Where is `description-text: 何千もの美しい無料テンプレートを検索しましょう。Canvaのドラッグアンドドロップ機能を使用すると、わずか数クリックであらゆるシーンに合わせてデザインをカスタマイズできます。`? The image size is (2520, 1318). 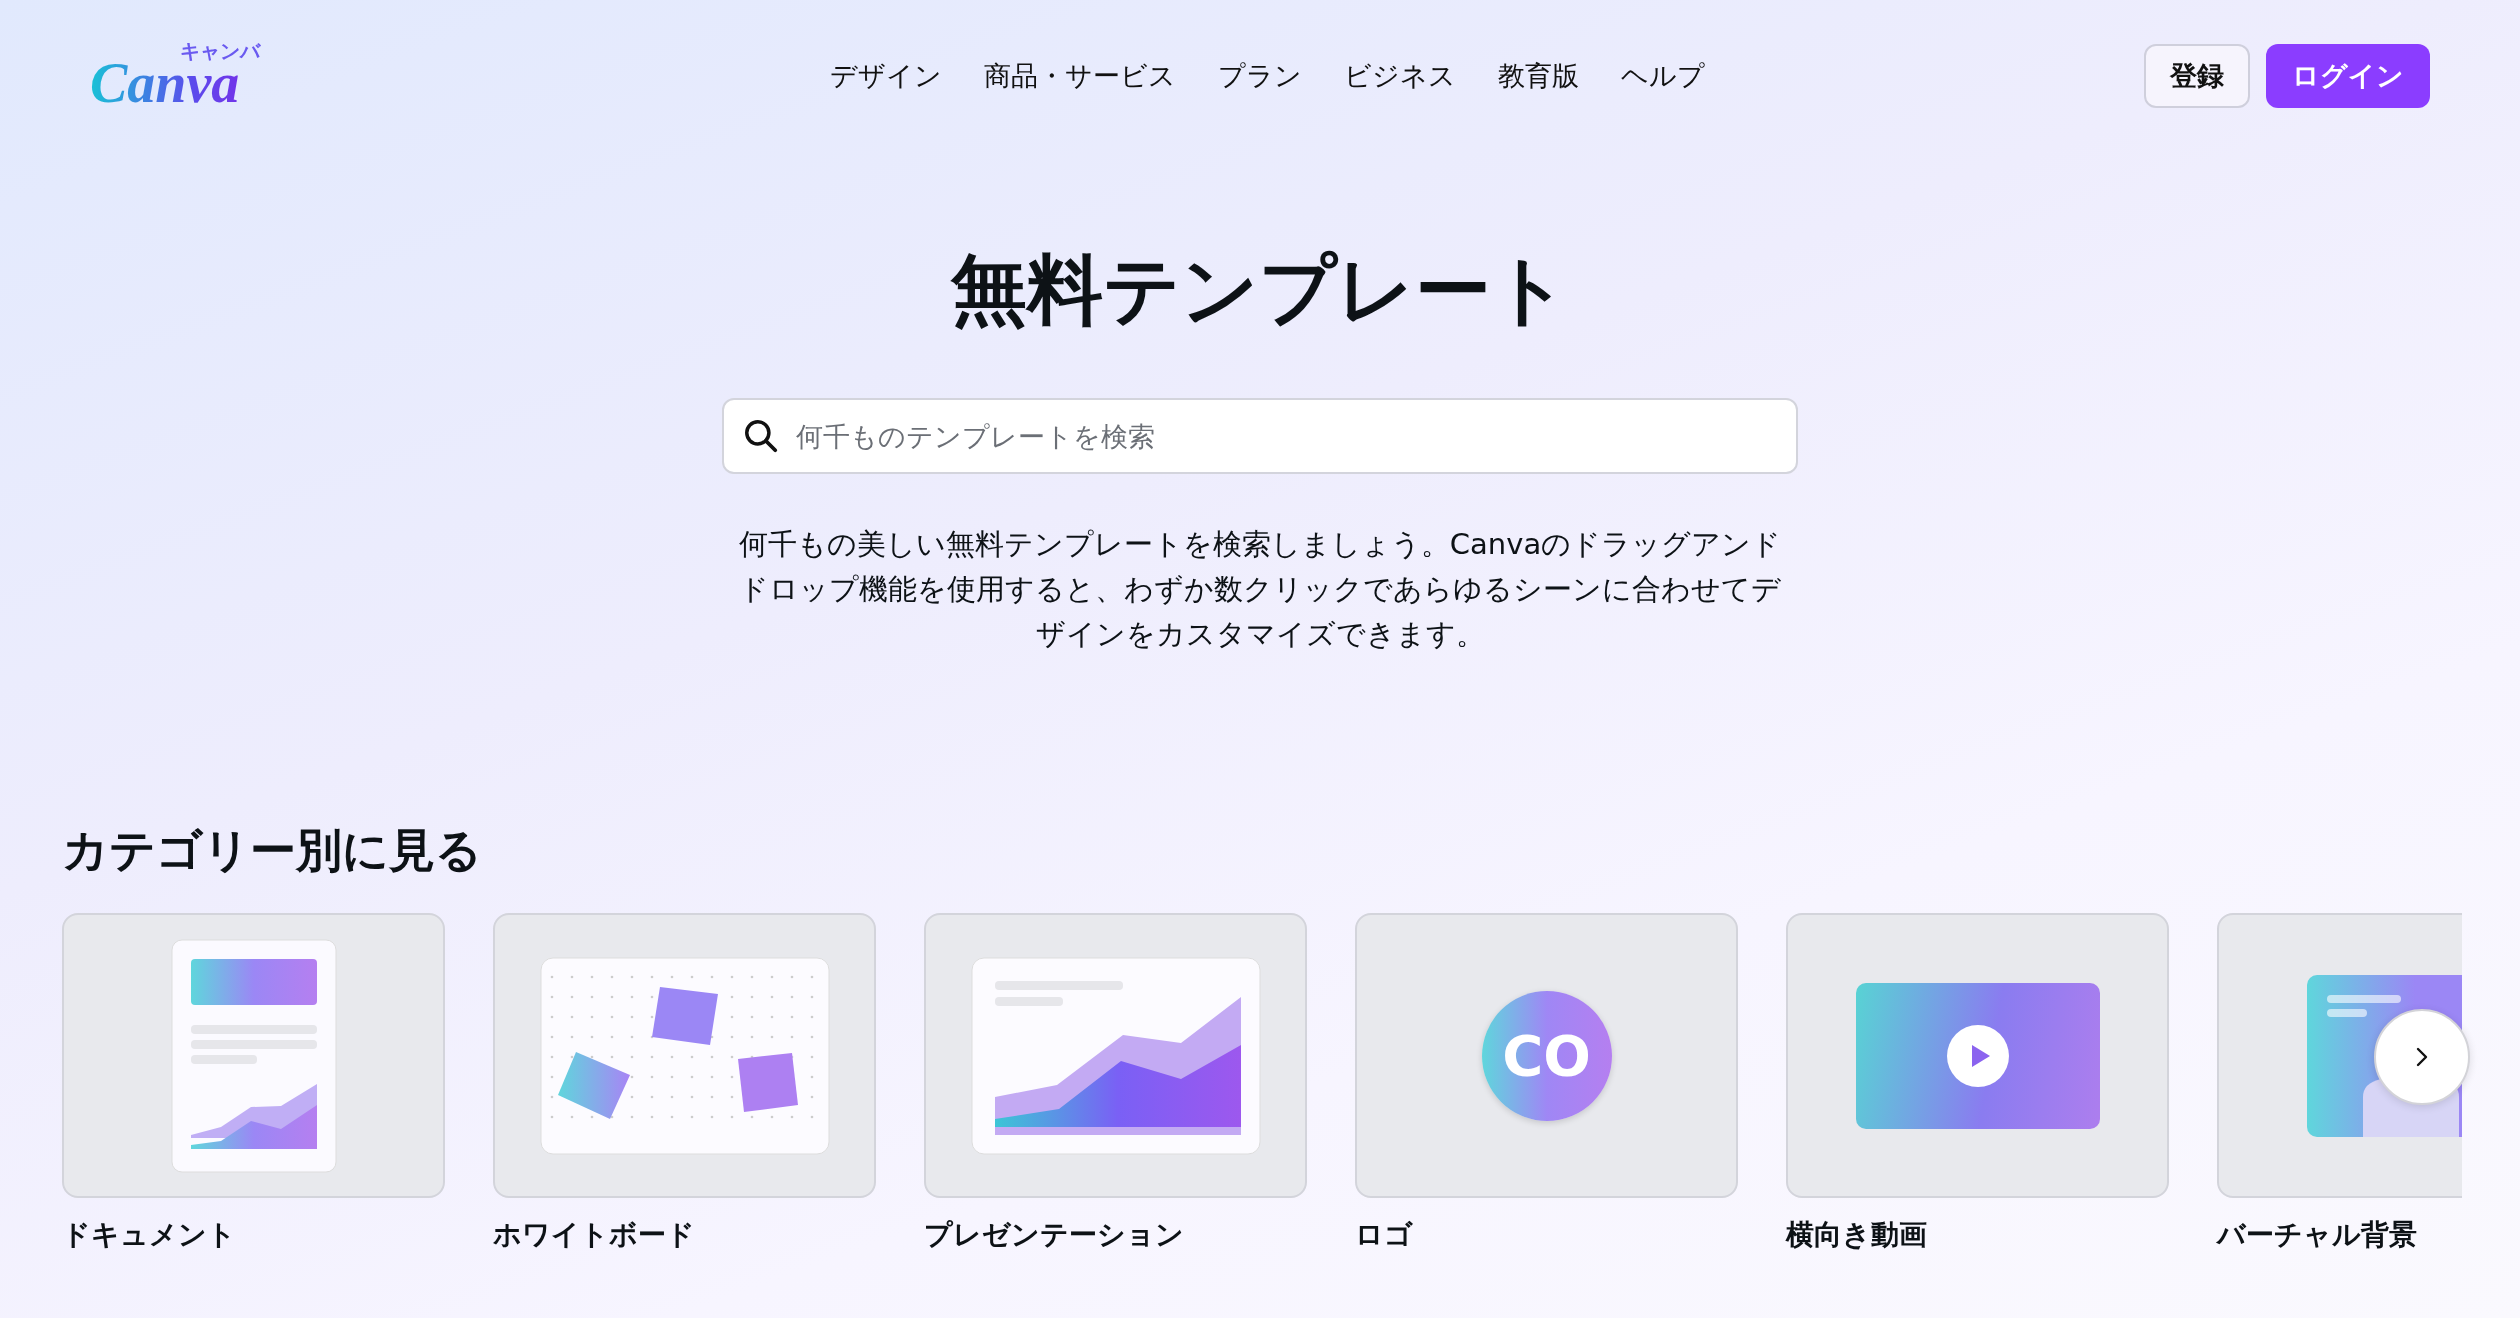 description-text: 何千もの美しい無料テンプレートを検索しましょう。Canvaのドラッグアンドドロップ機能を使用すると、わずか数クリックであらゆるシーンに合わせてデザインをカスタマイズできます。 is located at coordinates (1260, 589).